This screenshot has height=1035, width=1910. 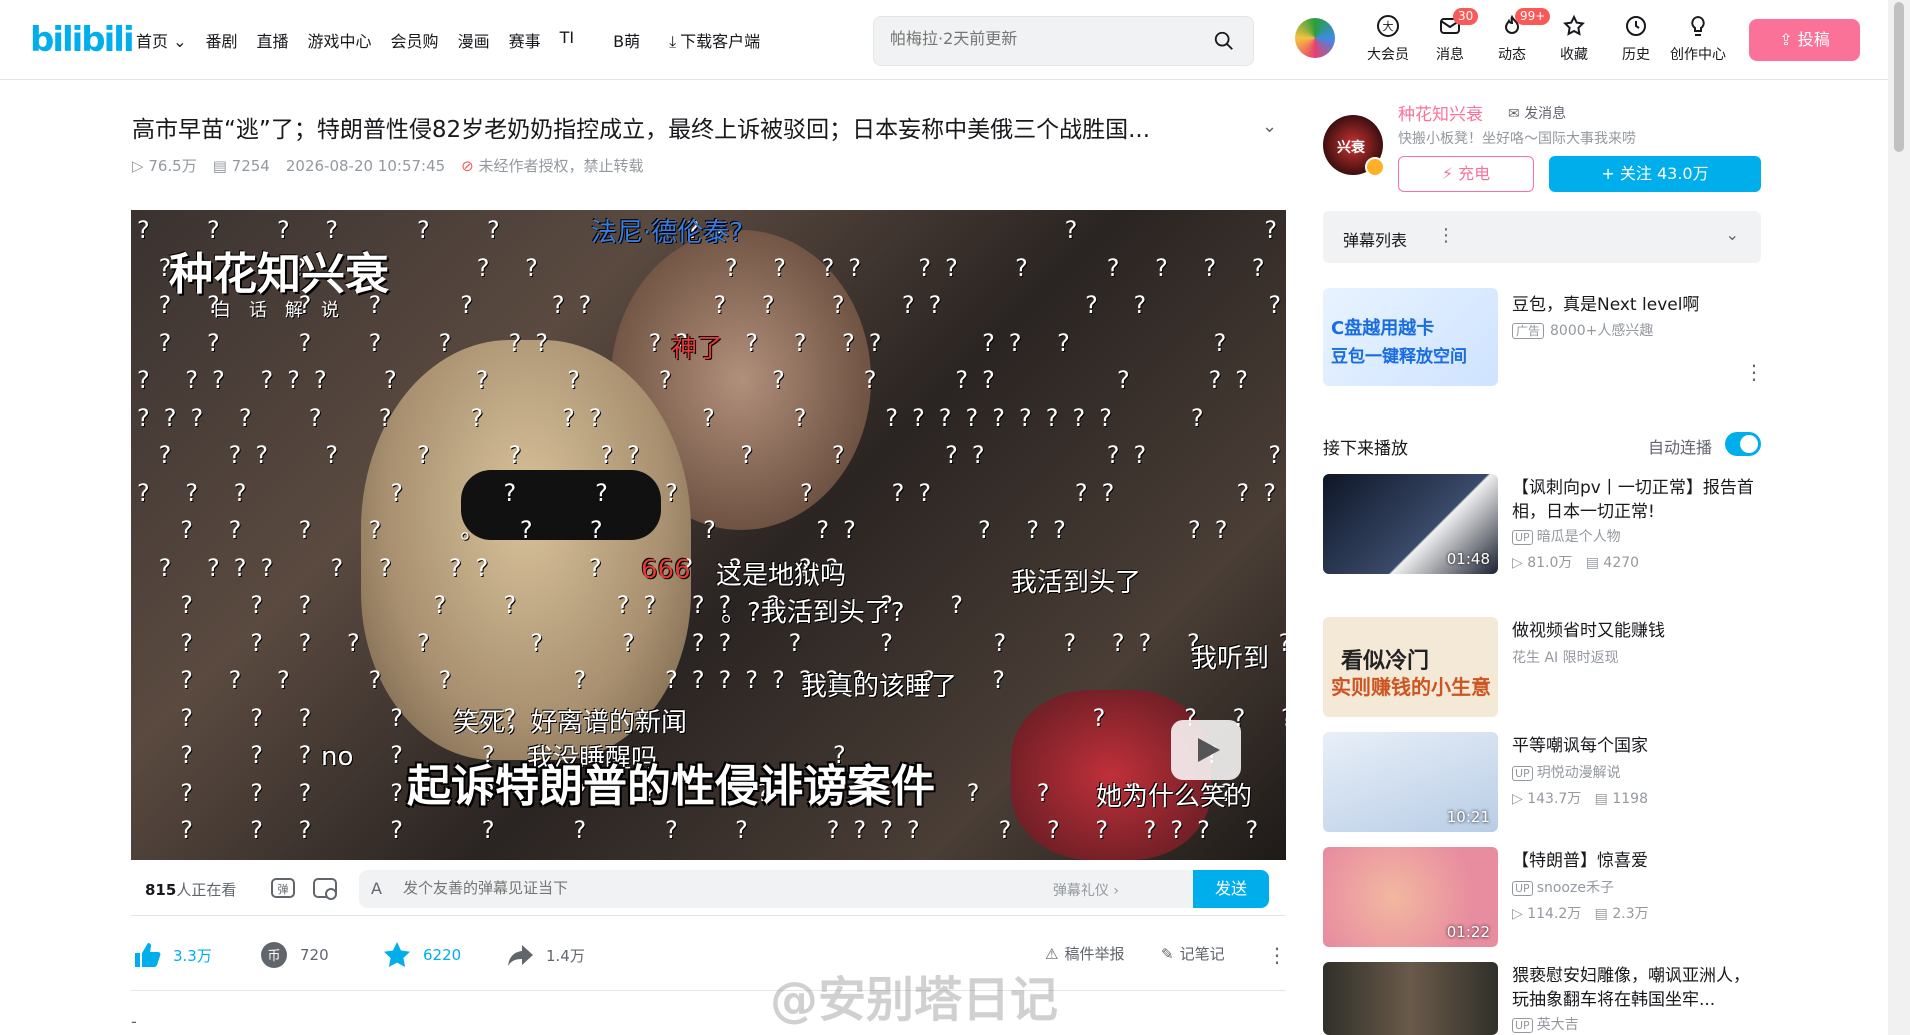 I want to click on danmaku-send-bar: 815人正在看 弹 A 弹幕礼仪 › 发送, so click(x=708, y=888).